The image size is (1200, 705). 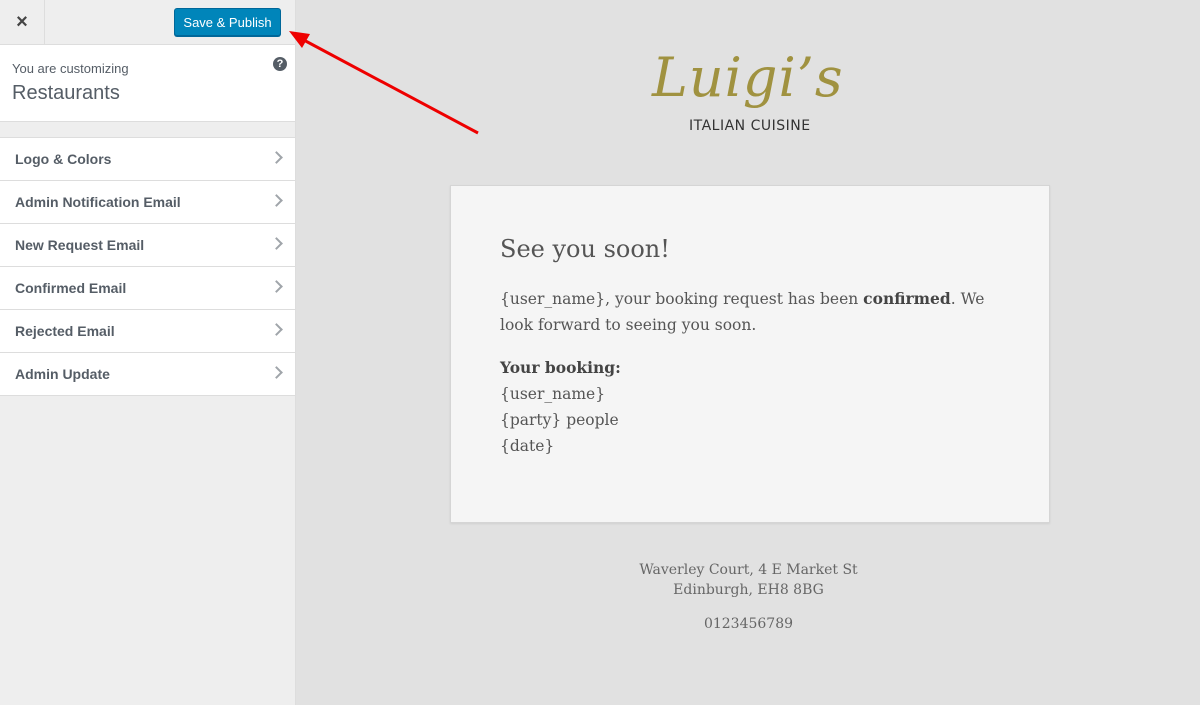 I want to click on booking-date: {date}, so click(x=527, y=446).